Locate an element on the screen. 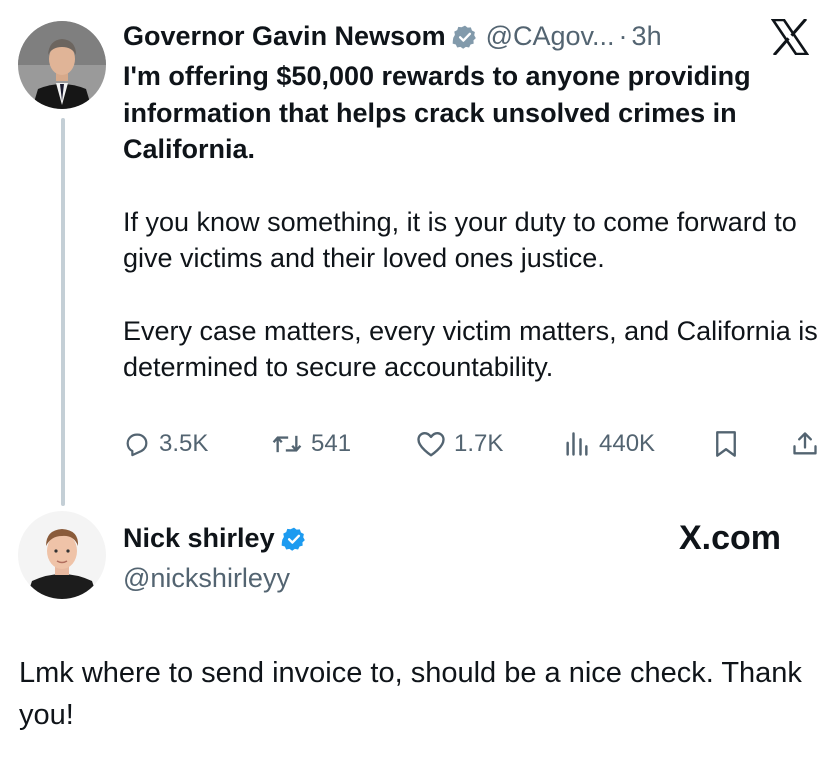 The image size is (839, 773). repost-count: 541 is located at coordinates (331, 443).